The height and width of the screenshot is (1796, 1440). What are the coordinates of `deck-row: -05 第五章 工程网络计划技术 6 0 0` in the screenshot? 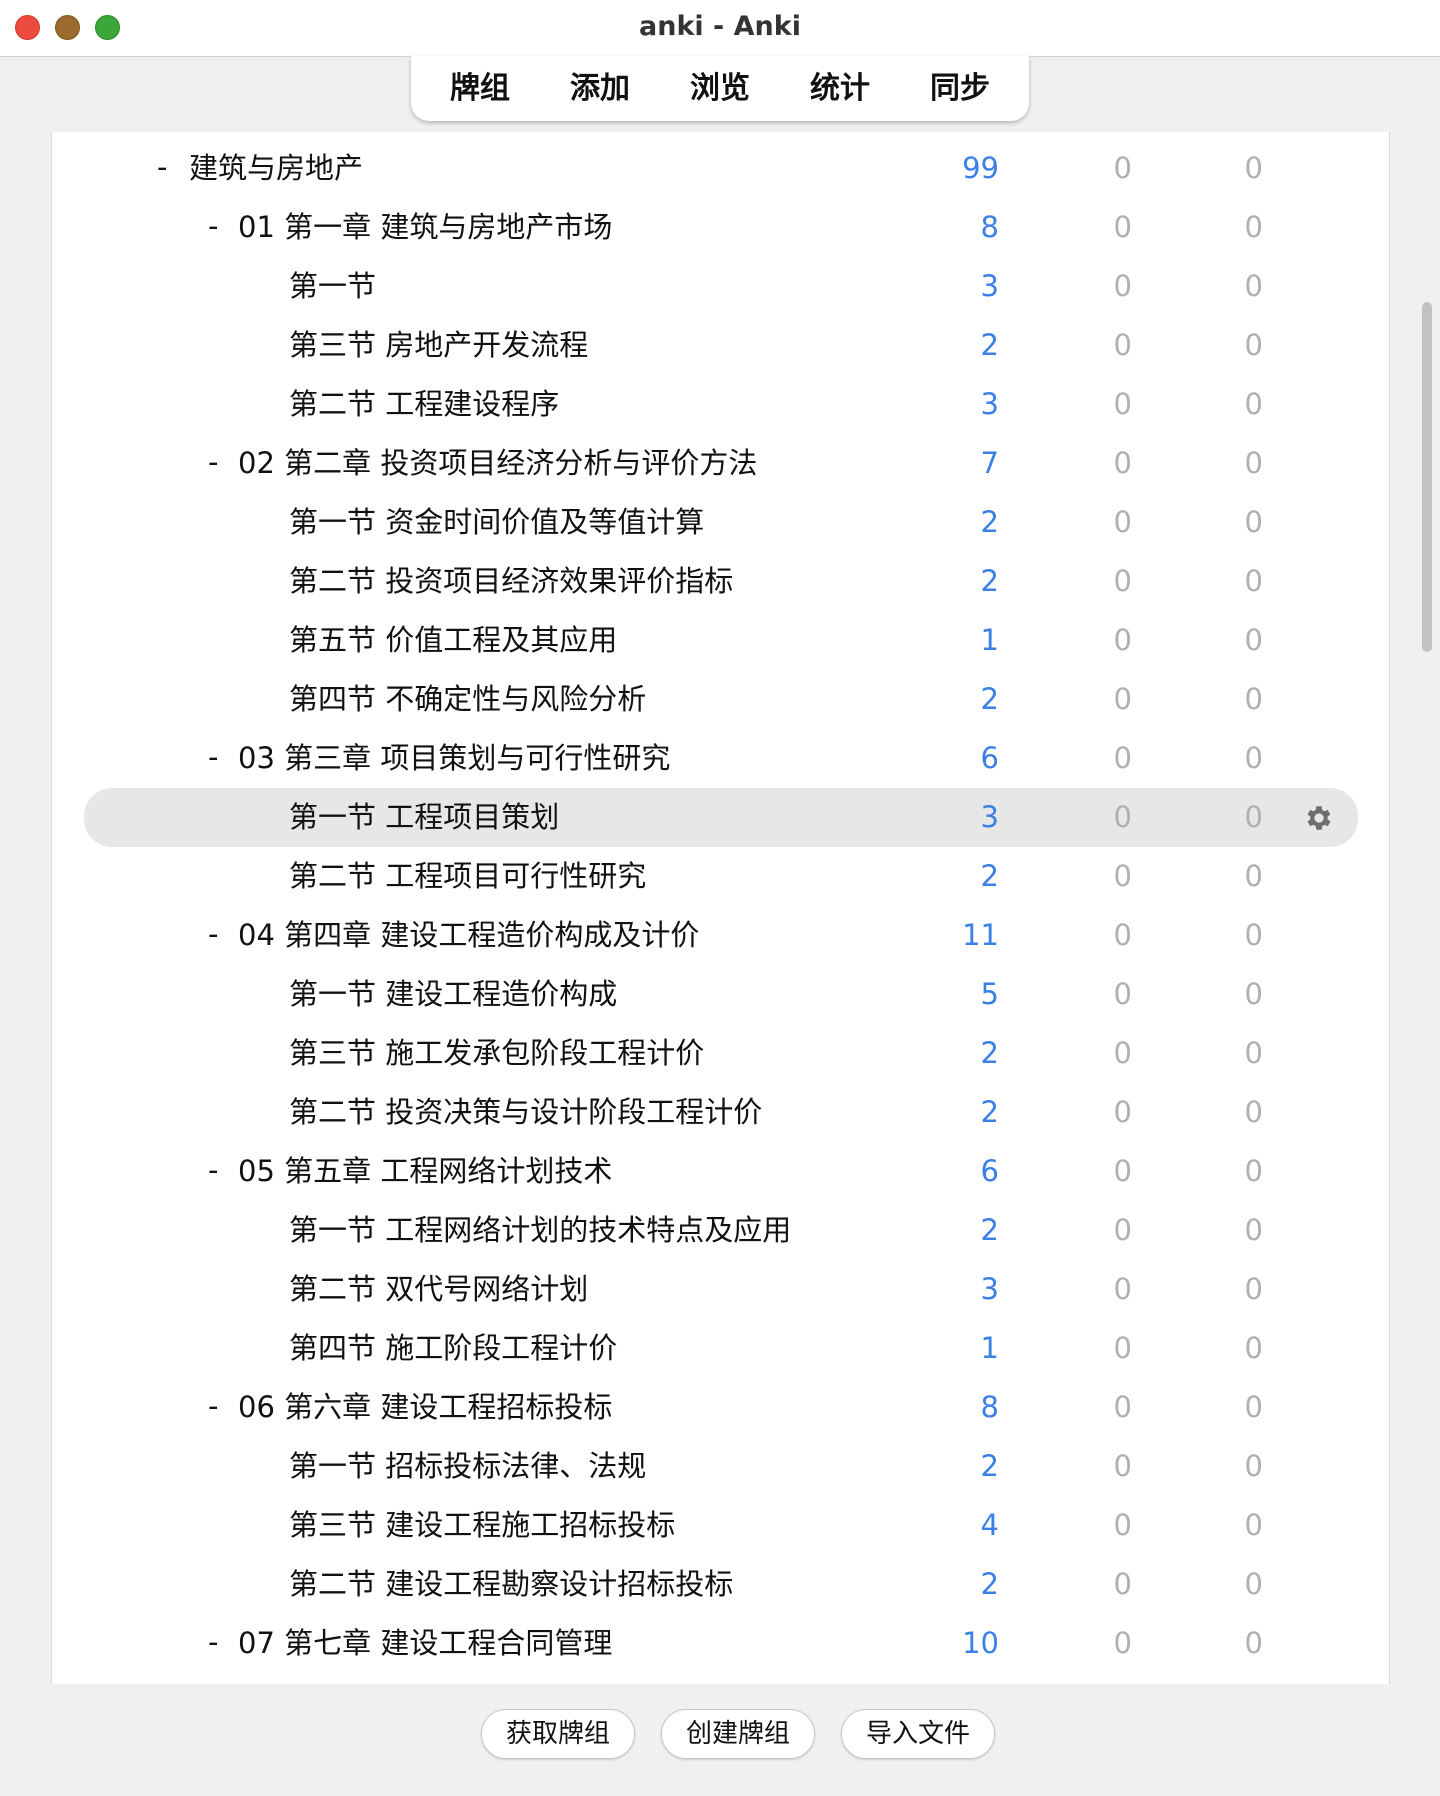 It's located at (720, 1171).